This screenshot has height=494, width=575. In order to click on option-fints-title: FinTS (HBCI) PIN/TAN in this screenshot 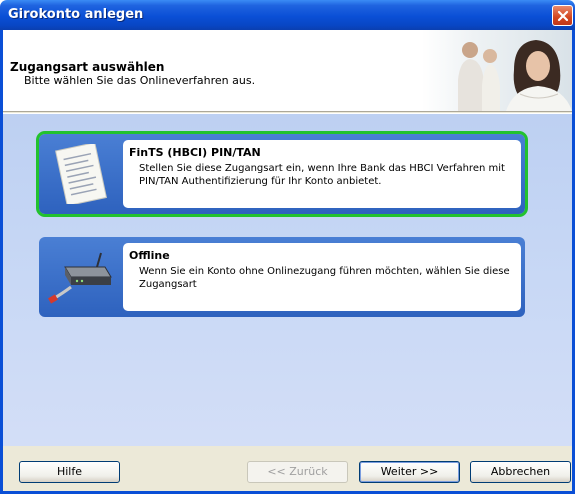, I will do `click(195, 152)`.